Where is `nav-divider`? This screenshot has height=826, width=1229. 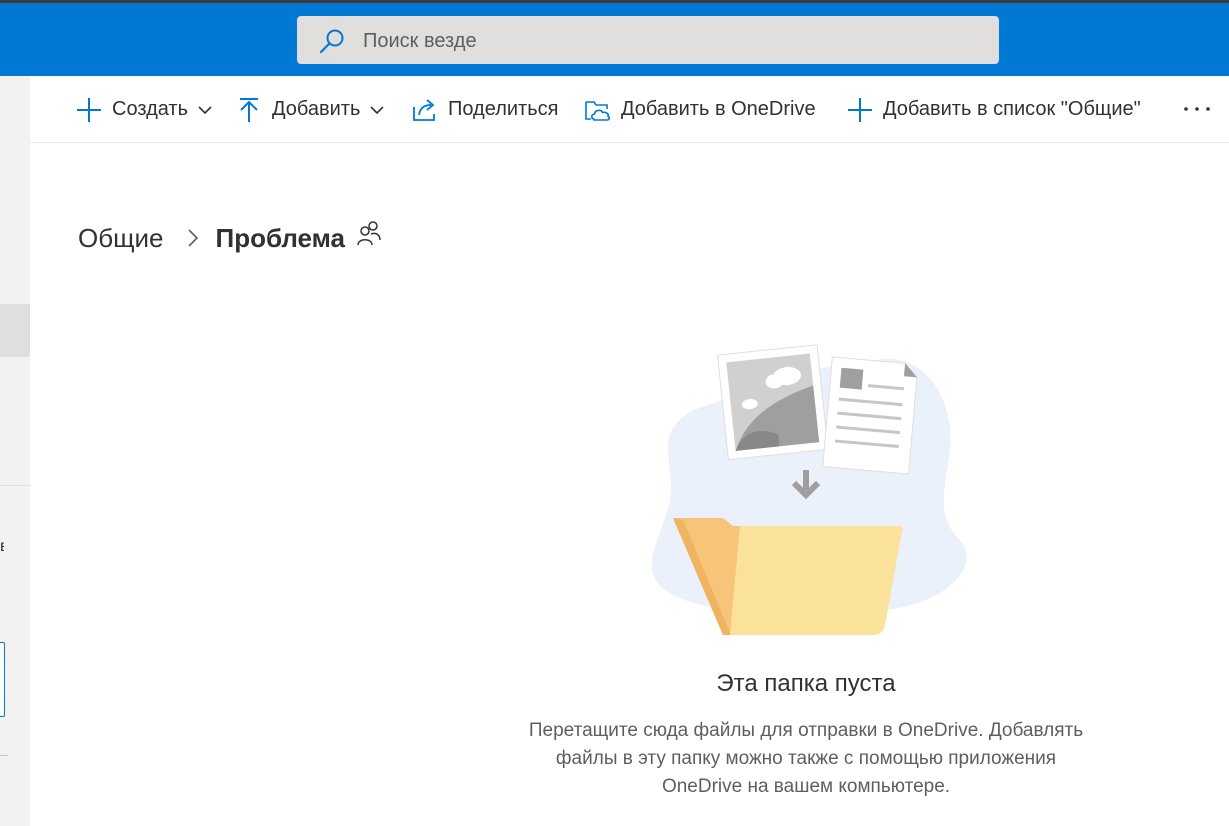 nav-divider is located at coordinates (15, 485).